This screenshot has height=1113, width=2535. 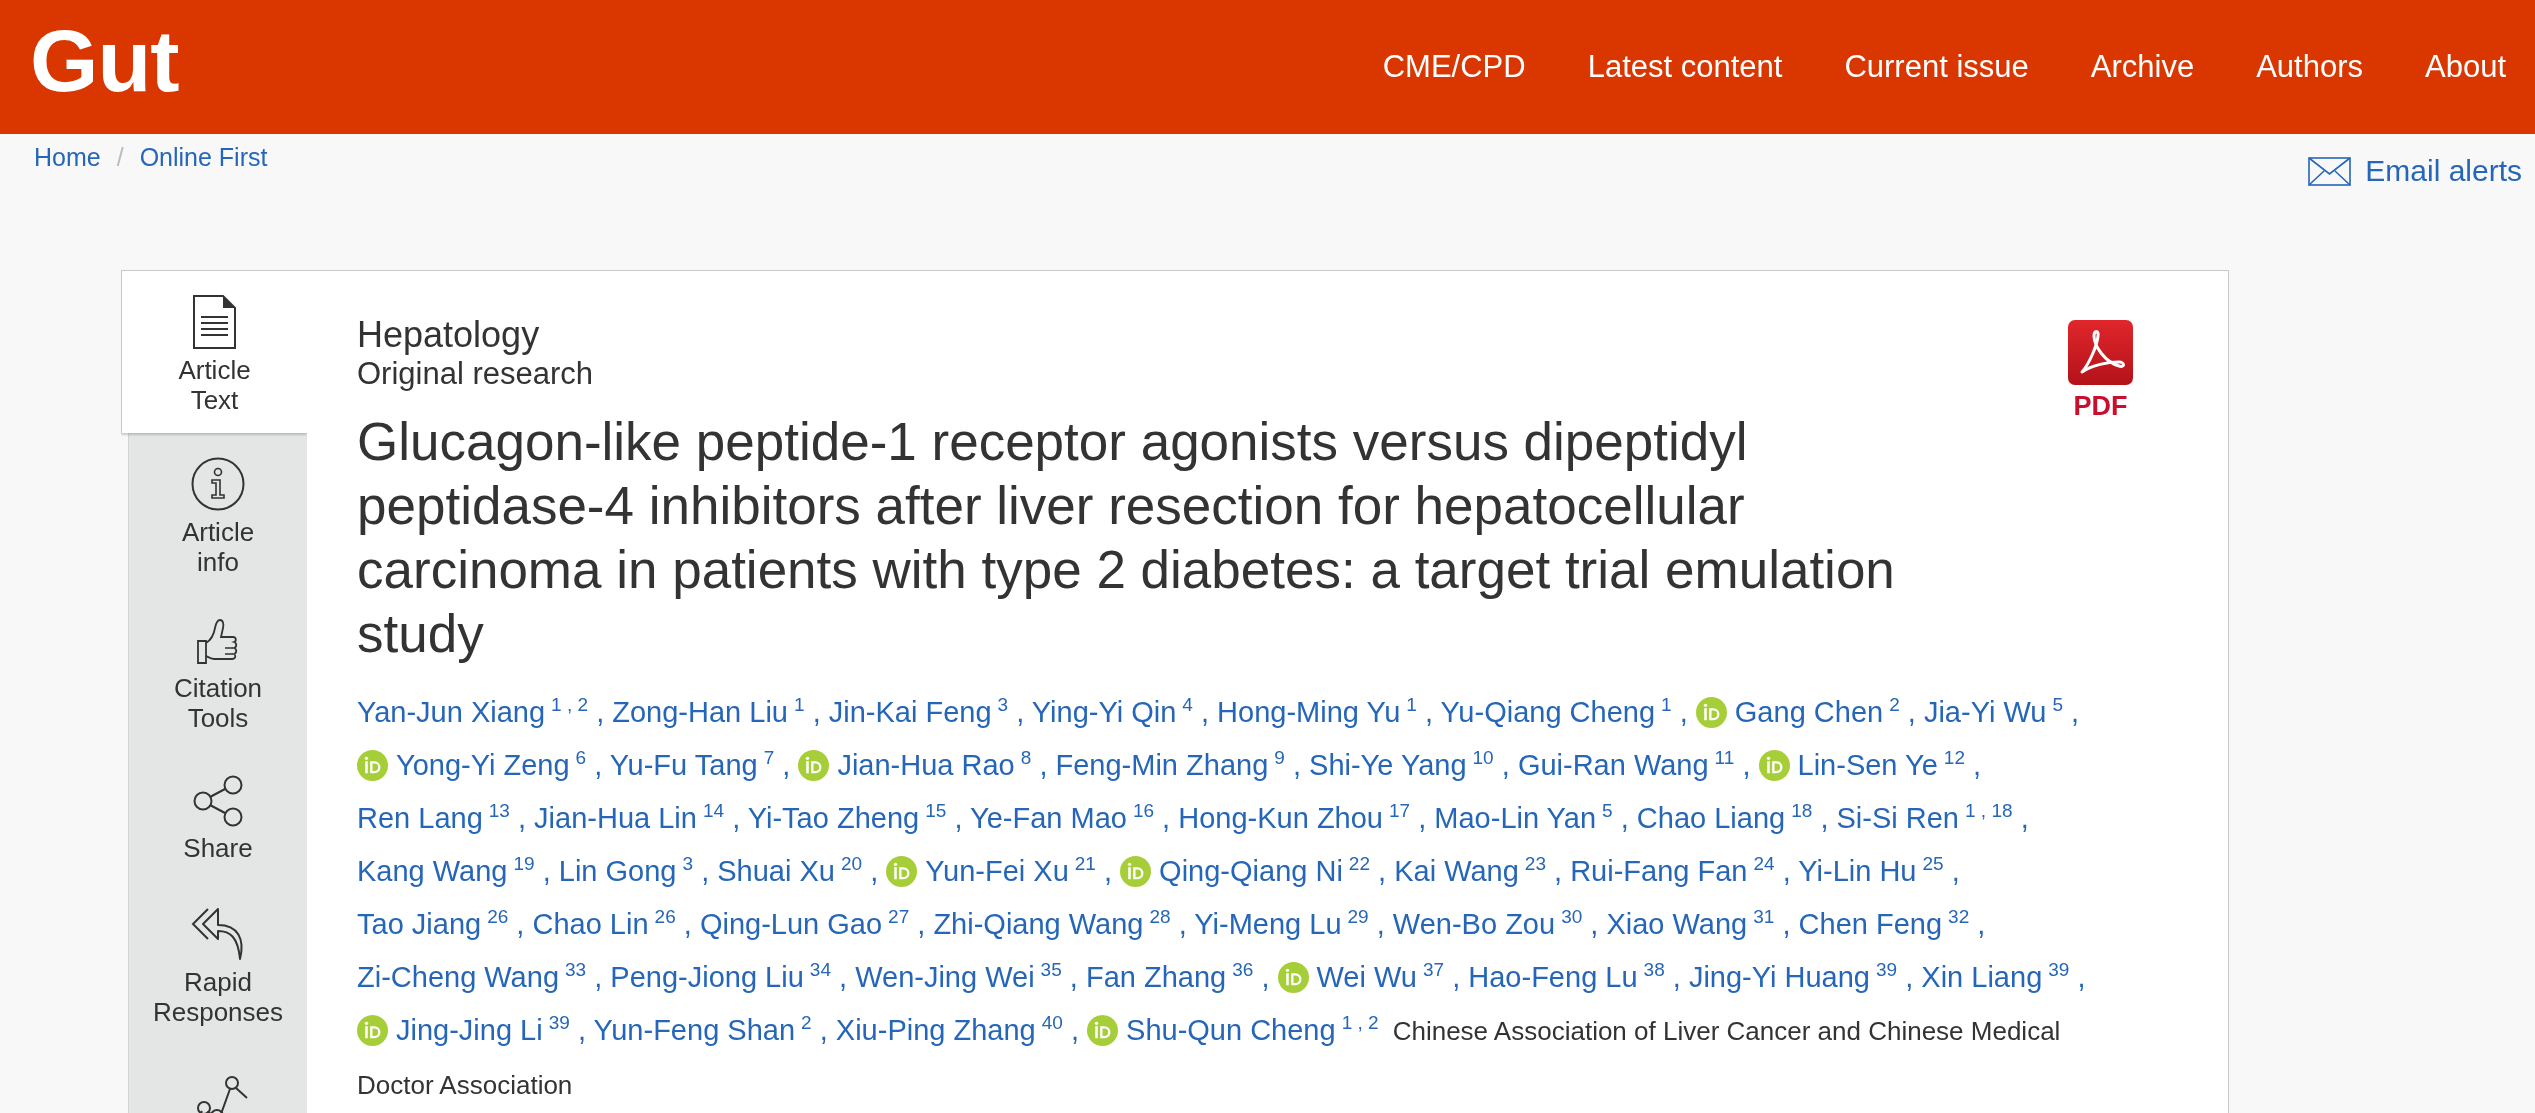 What do you see at coordinates (1251, 871) in the screenshot?
I see `author-link: Qing-Qiang Ni` at bounding box center [1251, 871].